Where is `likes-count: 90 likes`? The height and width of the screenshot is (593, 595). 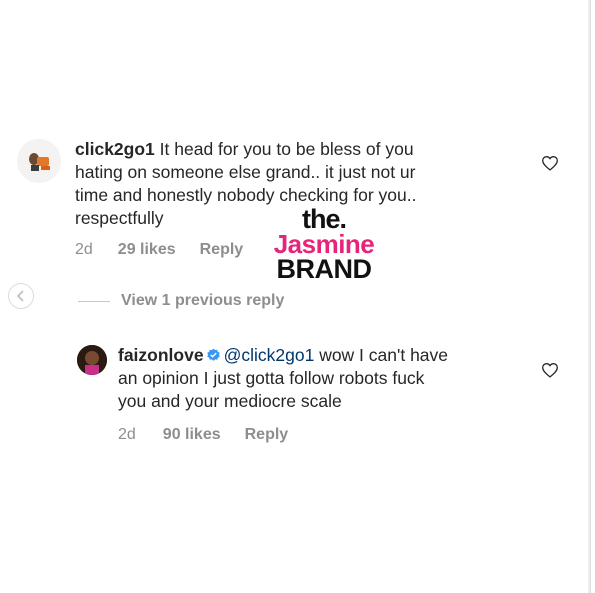 likes-count: 90 likes is located at coordinates (192, 435).